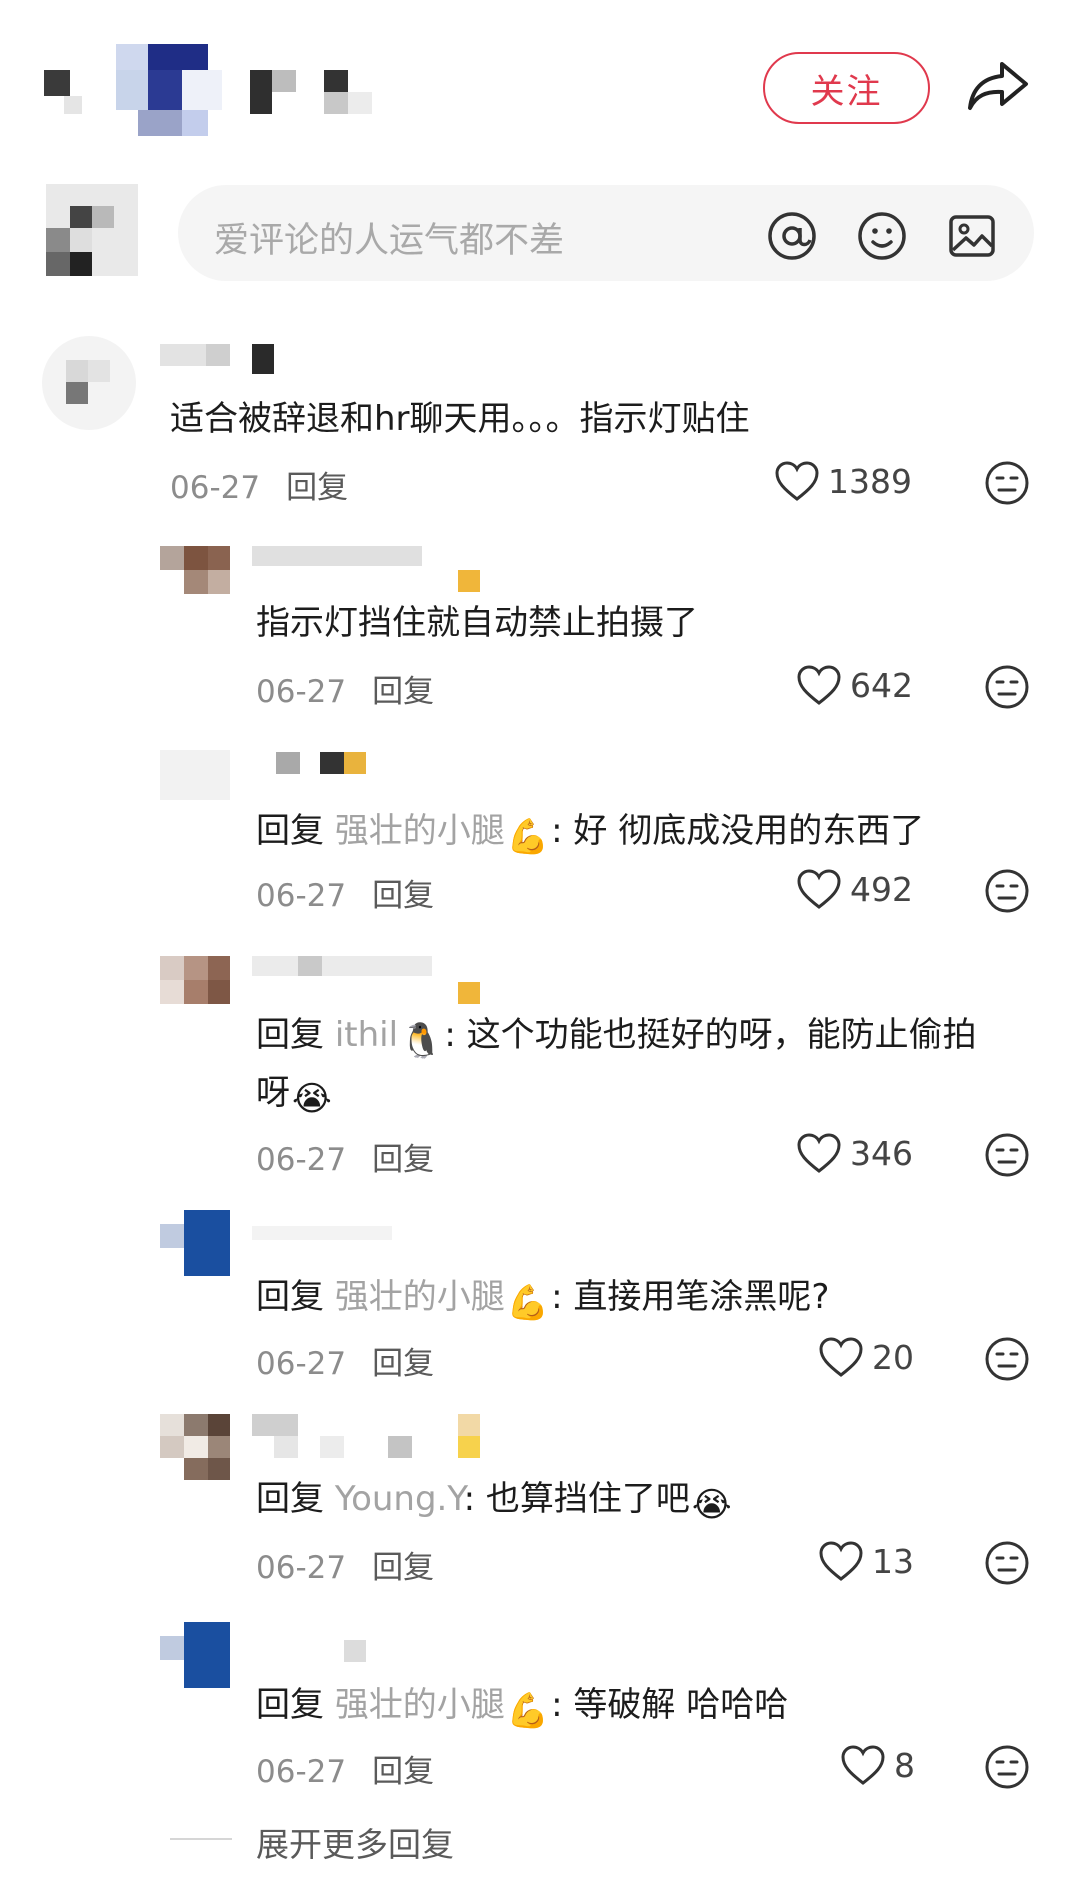  Describe the element at coordinates (881, 1153) in the screenshot. I see `like-count: 346` at that location.